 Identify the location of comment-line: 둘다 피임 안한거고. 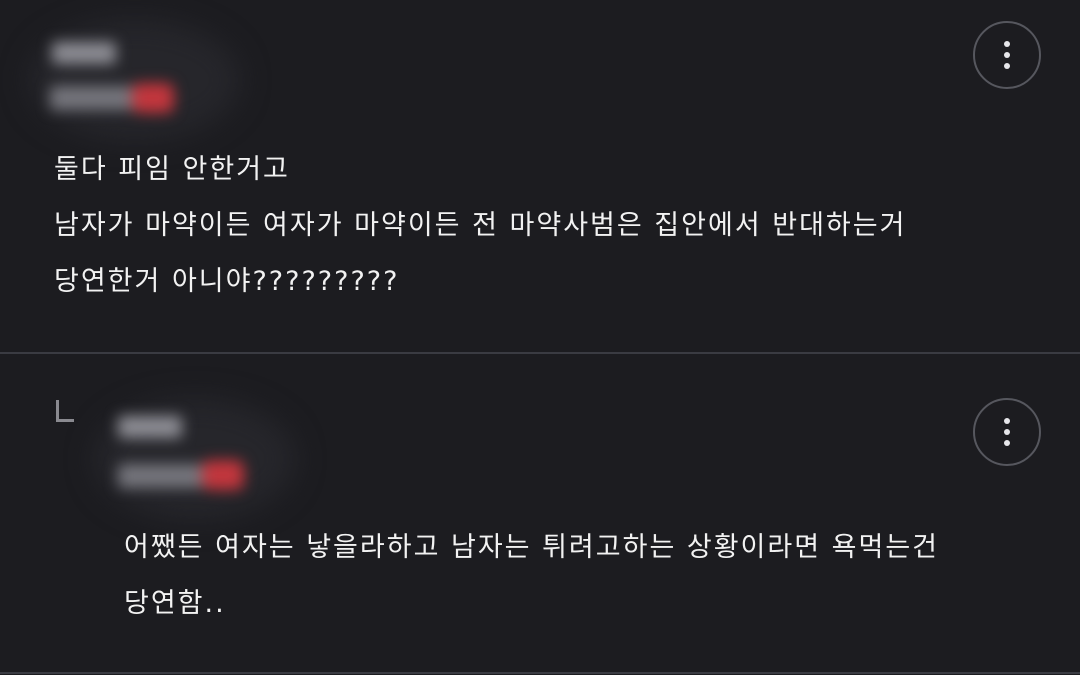
(172, 169).